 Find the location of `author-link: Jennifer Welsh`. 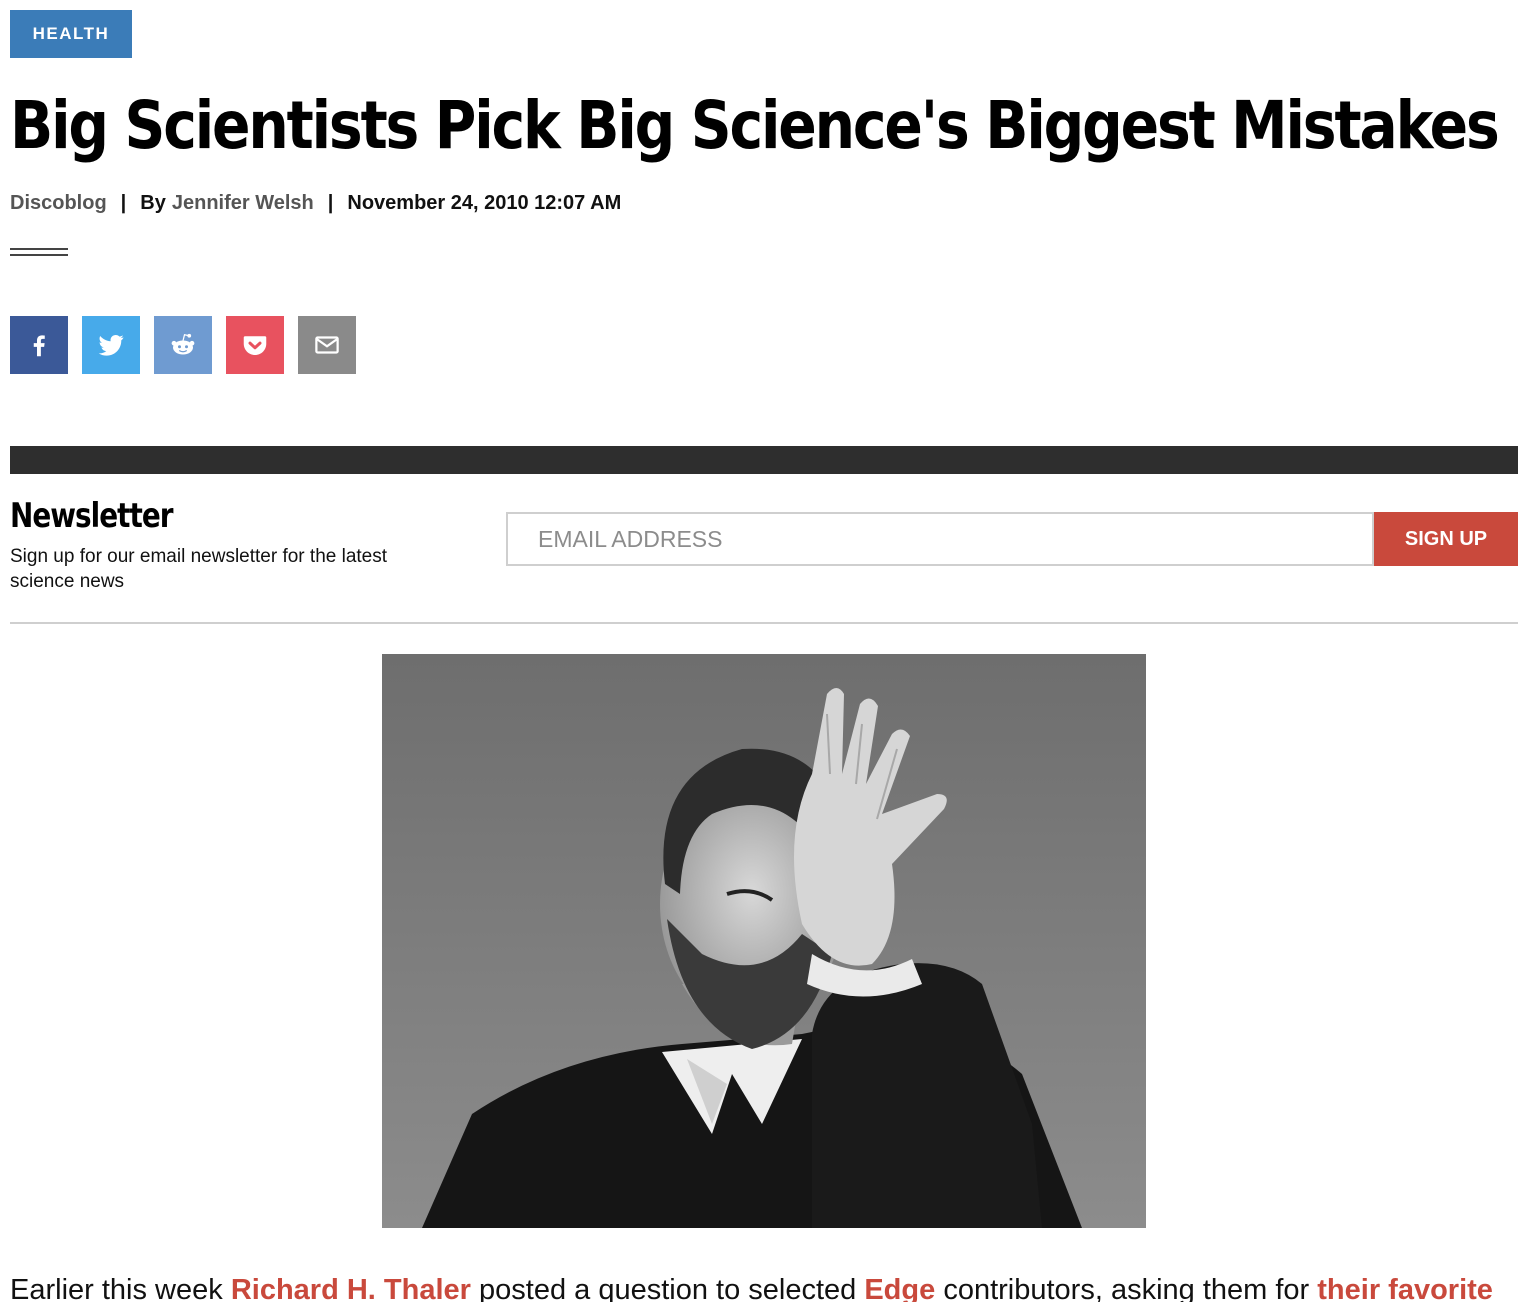

author-link: Jennifer Welsh is located at coordinates (243, 203).